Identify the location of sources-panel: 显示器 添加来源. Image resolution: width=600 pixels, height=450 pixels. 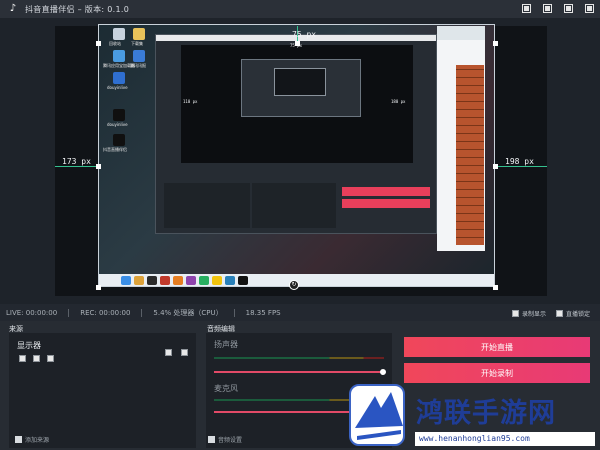
(102, 390).